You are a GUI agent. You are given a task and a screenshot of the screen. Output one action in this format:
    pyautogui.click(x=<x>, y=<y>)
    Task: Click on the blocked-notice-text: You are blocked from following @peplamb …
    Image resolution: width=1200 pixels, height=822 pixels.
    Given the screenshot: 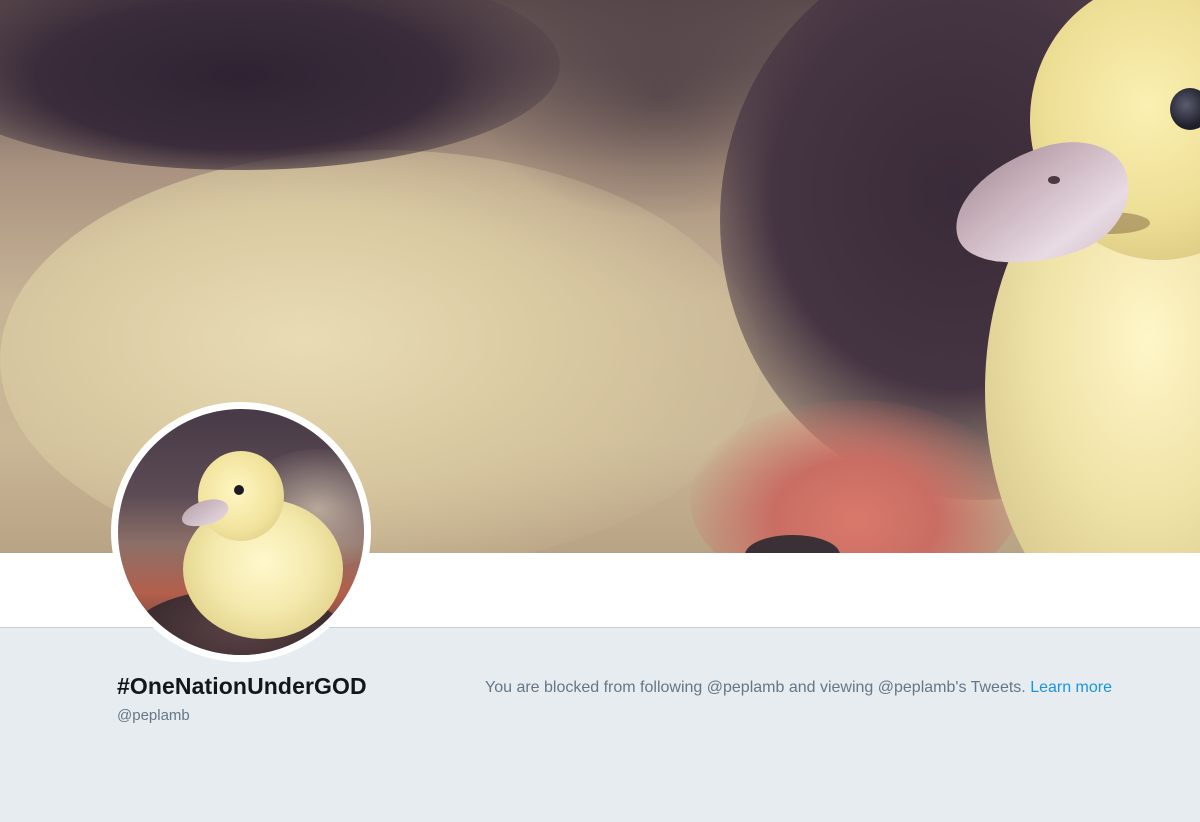 What is the action you would take?
    pyautogui.click(x=755, y=687)
    